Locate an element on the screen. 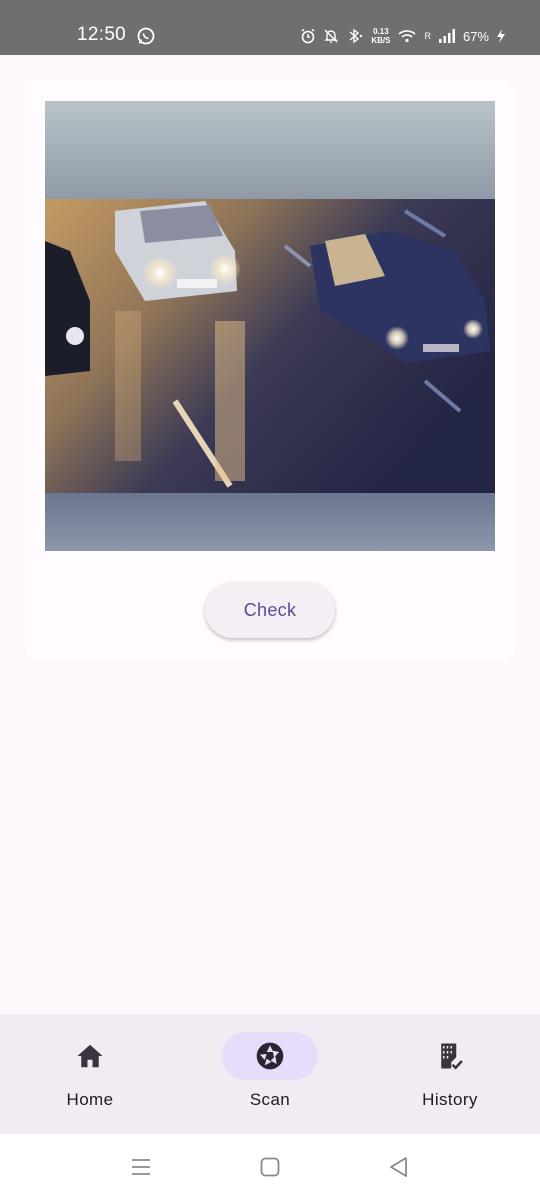  camera-shutter-icon is located at coordinates (270, 1056).